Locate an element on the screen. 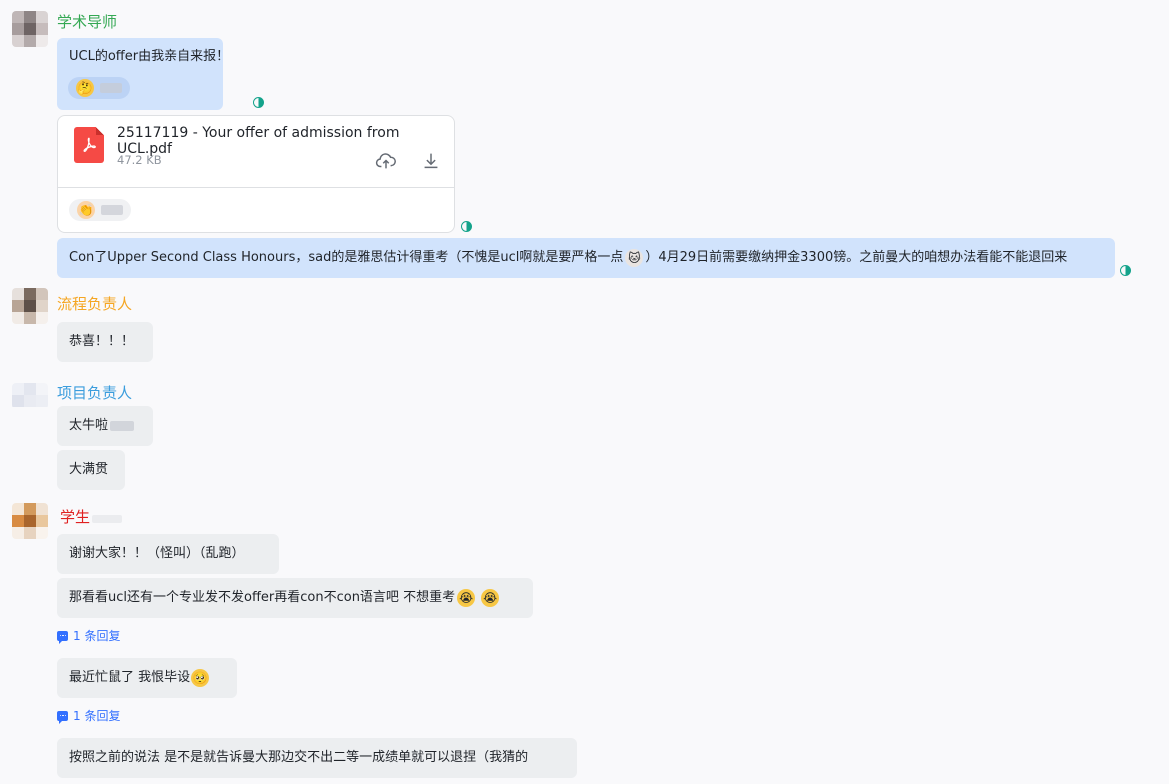  message-text: 大满贯 is located at coordinates (89, 469).